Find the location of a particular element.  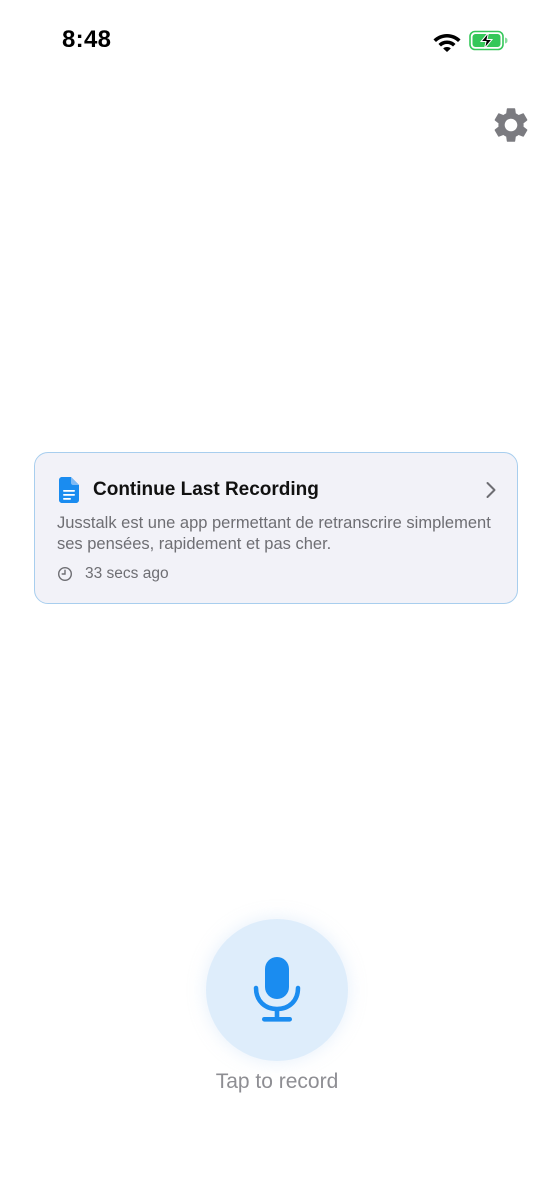

record-button is located at coordinates (277, 990).